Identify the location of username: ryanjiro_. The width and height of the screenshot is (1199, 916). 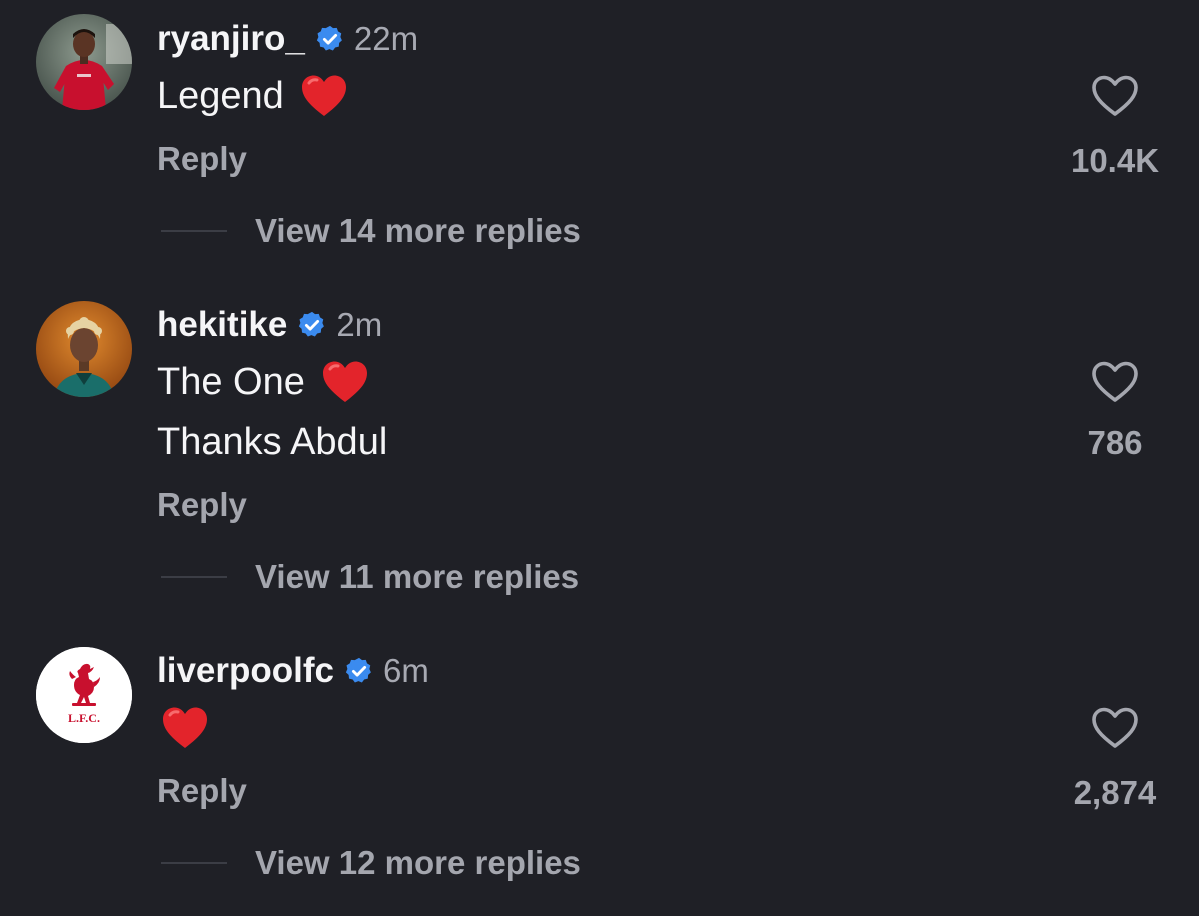
(231, 39).